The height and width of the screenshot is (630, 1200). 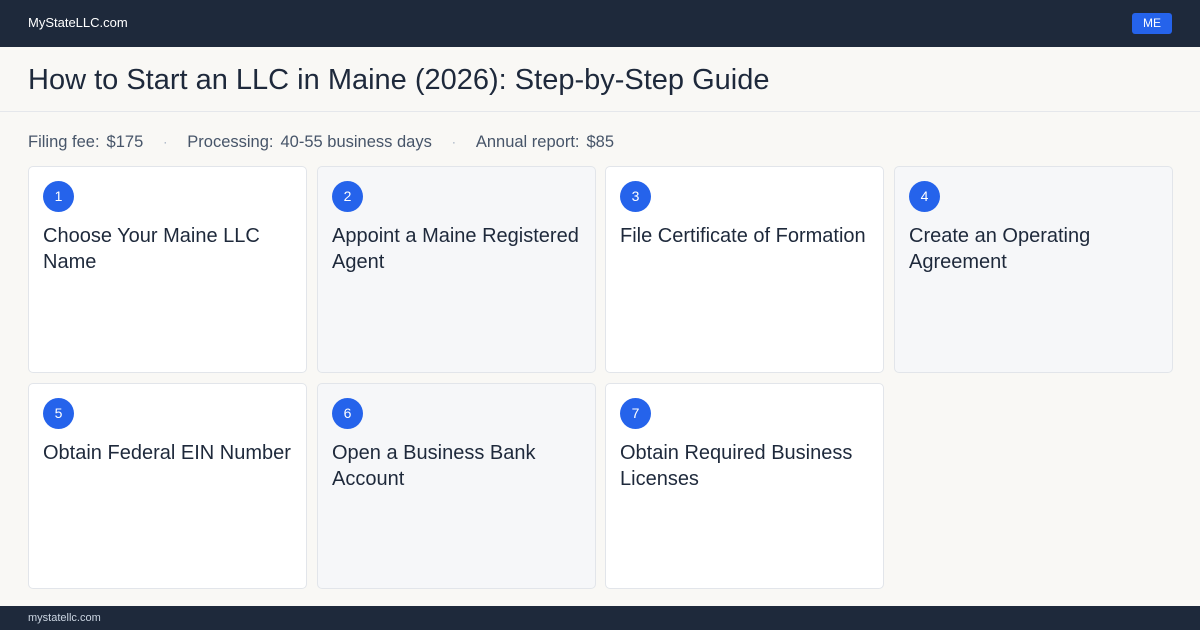 What do you see at coordinates (78, 22) in the screenshot?
I see `brand-link: MyStateLLC.com` at bounding box center [78, 22].